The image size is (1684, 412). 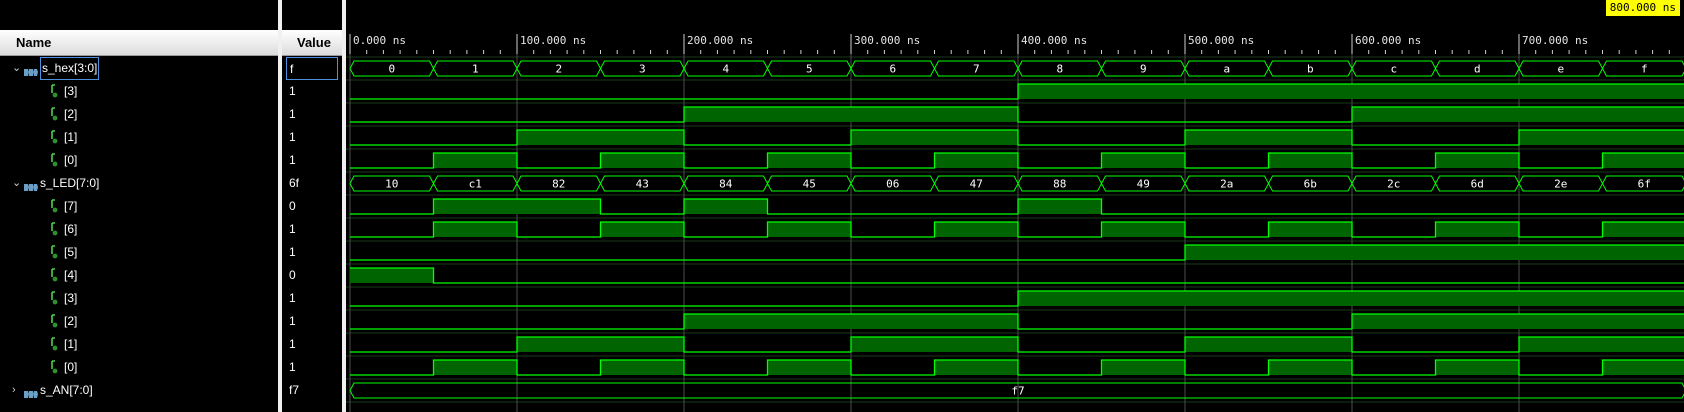 What do you see at coordinates (1477, 69) in the screenshot?
I see `bus-value-label: d` at bounding box center [1477, 69].